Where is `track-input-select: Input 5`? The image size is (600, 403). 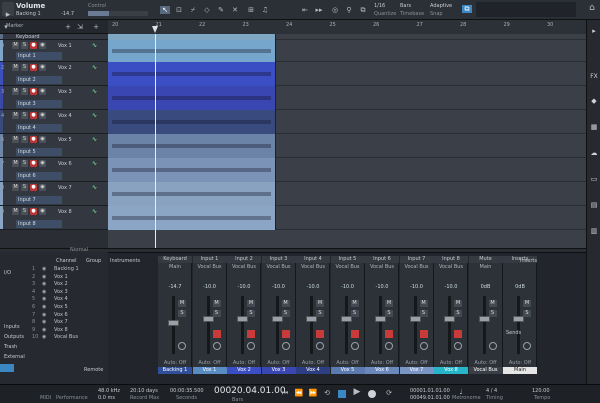 track-input-select: Input 5 is located at coordinates (39, 152).